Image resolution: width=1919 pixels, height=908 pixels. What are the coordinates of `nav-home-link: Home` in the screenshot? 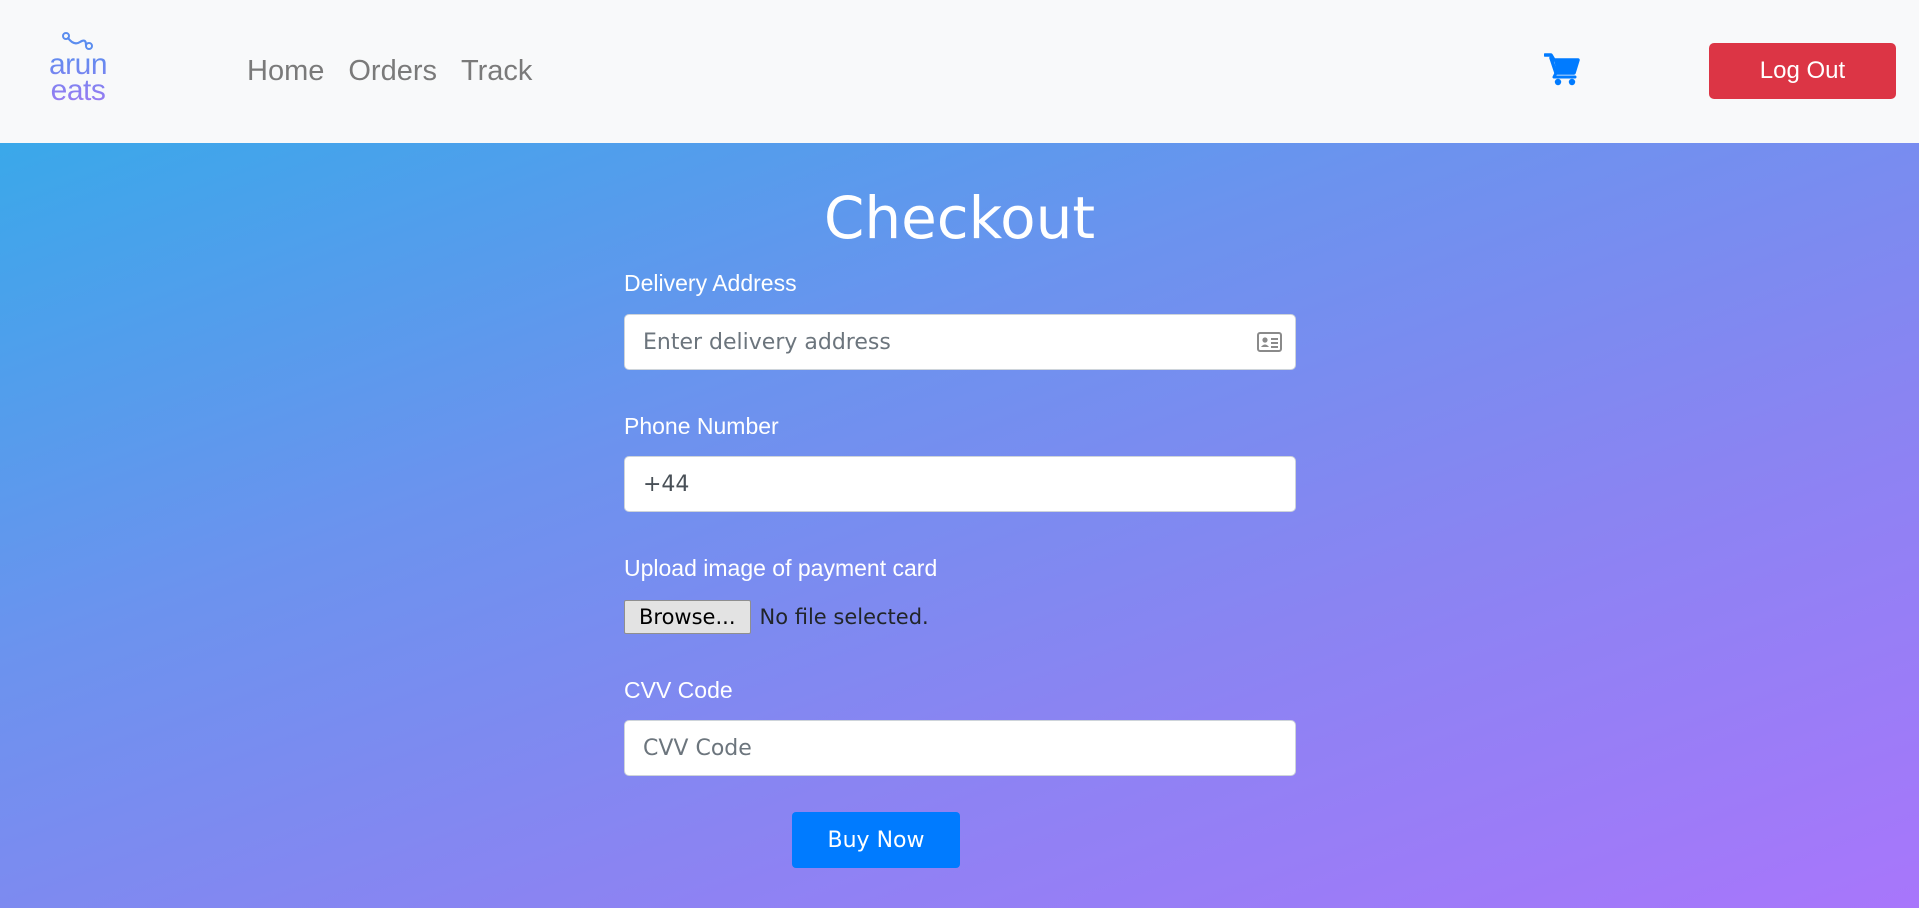 It's located at (285, 71).